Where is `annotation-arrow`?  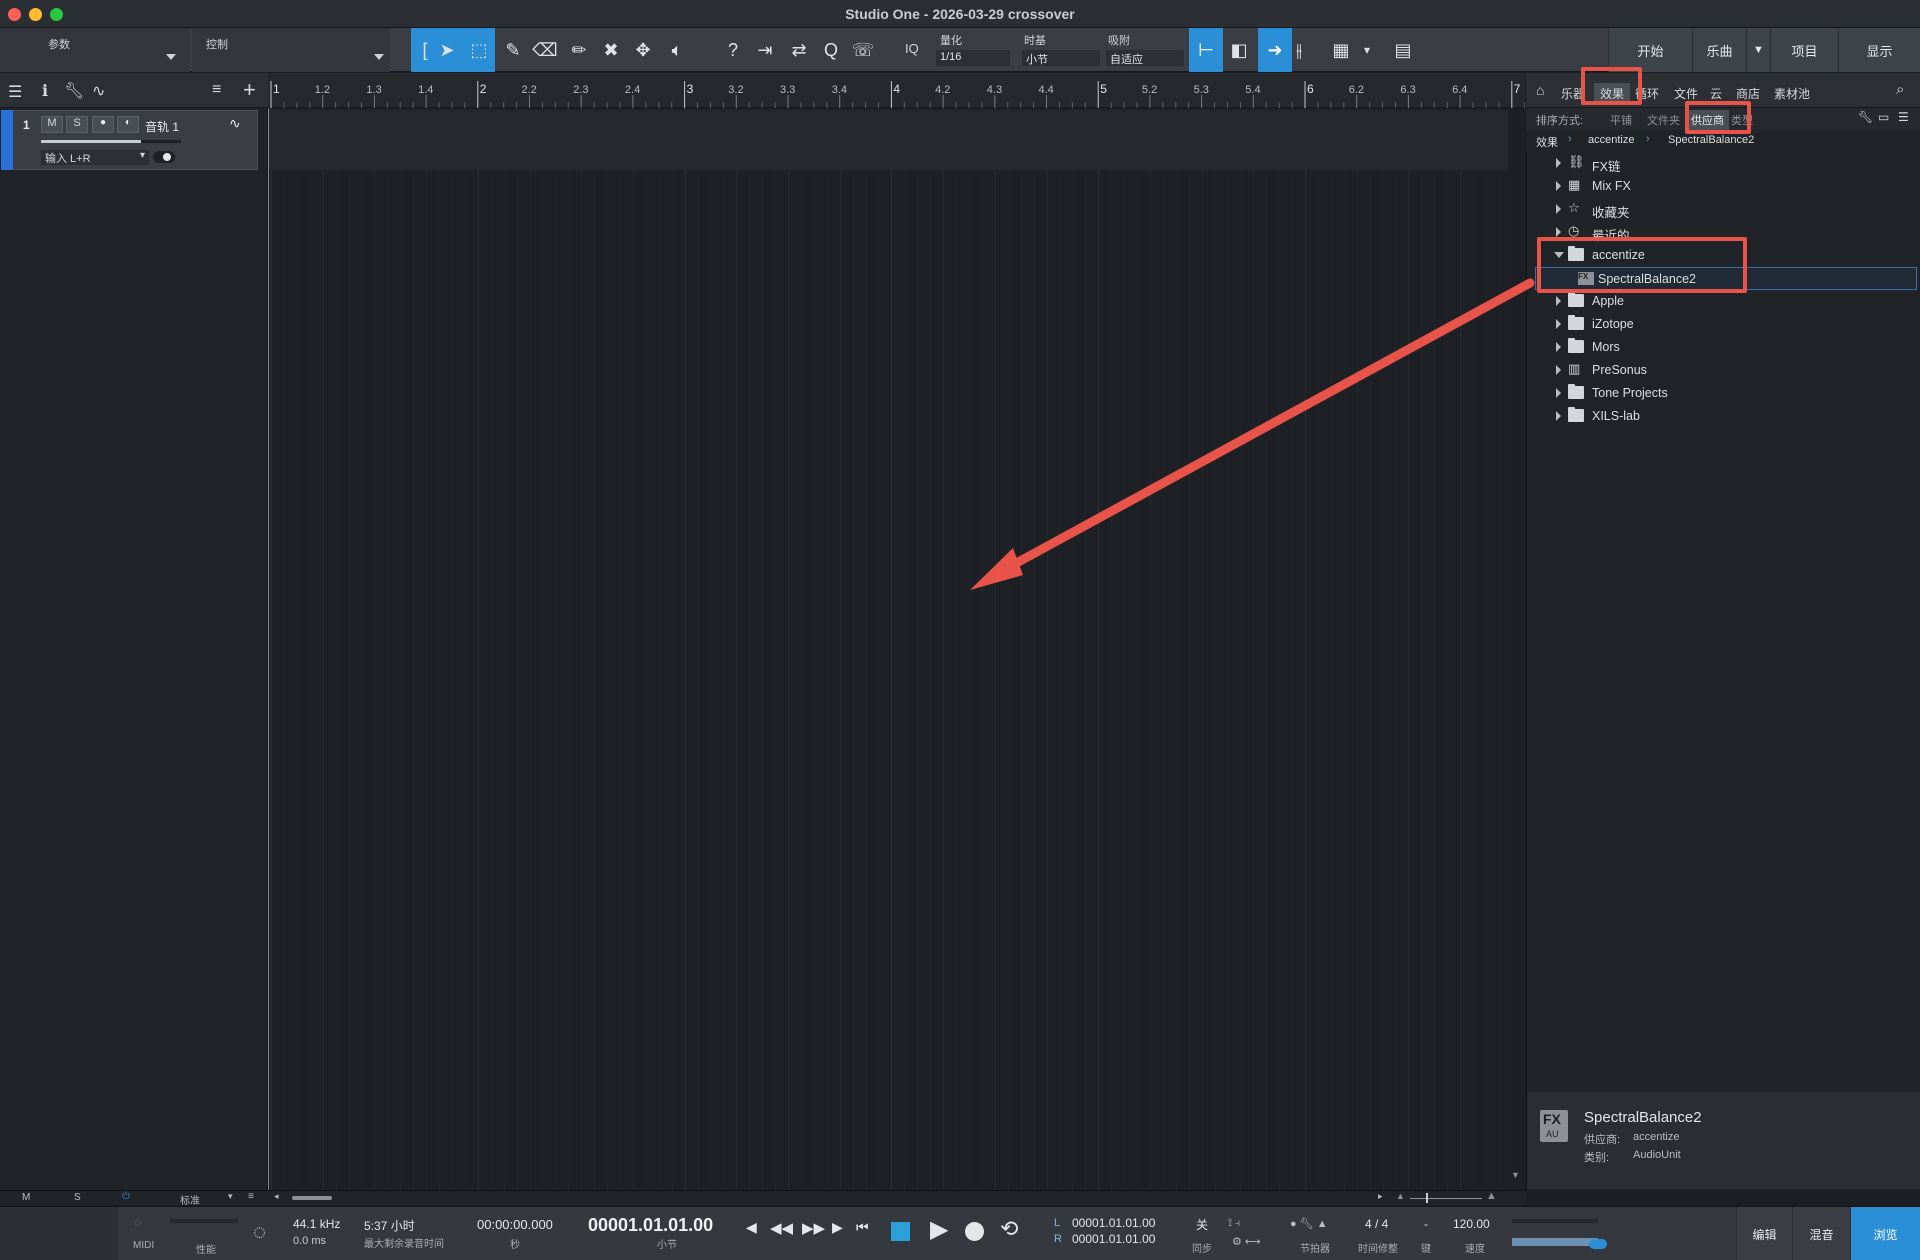 annotation-arrow is located at coordinates (1252, 434).